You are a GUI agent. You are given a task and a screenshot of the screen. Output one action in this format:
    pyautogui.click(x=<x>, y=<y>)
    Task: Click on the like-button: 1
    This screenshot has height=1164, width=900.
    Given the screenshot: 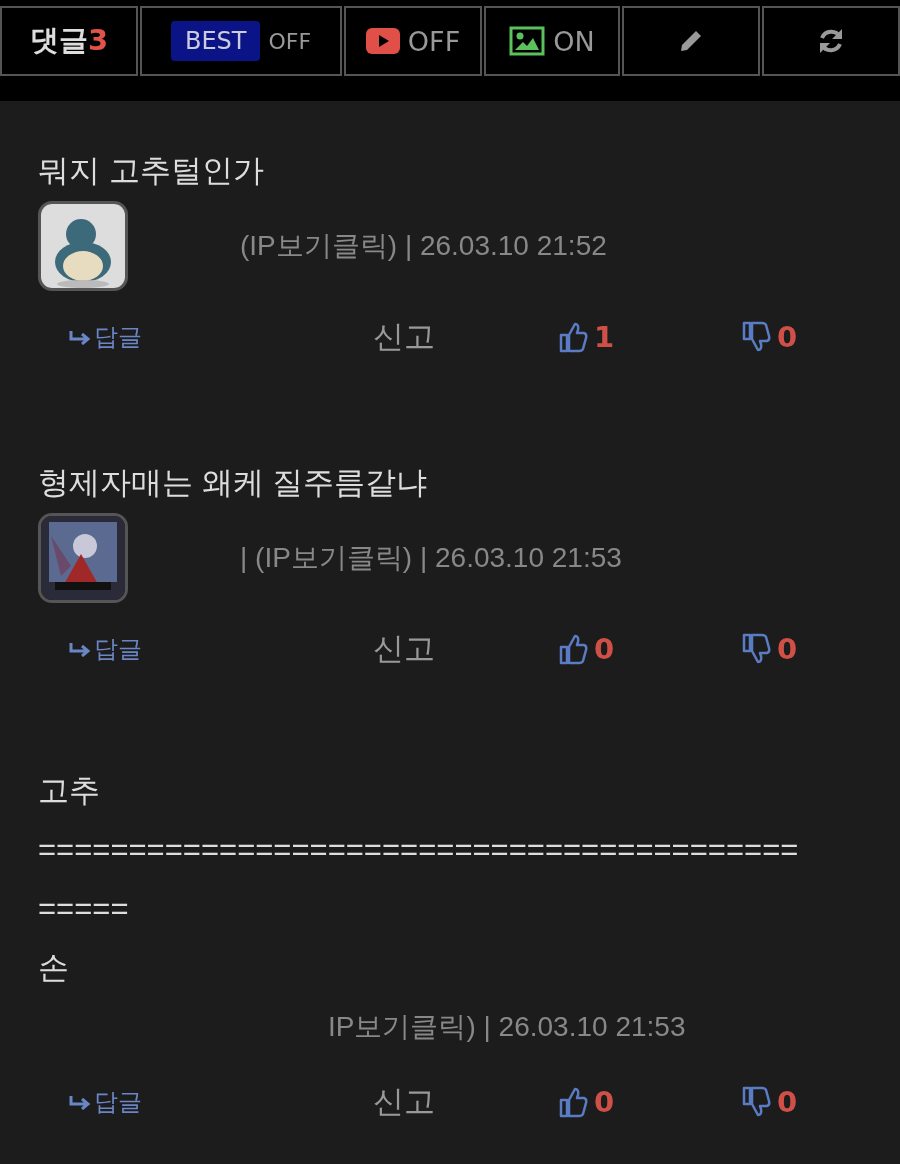 What is the action you would take?
    pyautogui.click(x=649, y=337)
    